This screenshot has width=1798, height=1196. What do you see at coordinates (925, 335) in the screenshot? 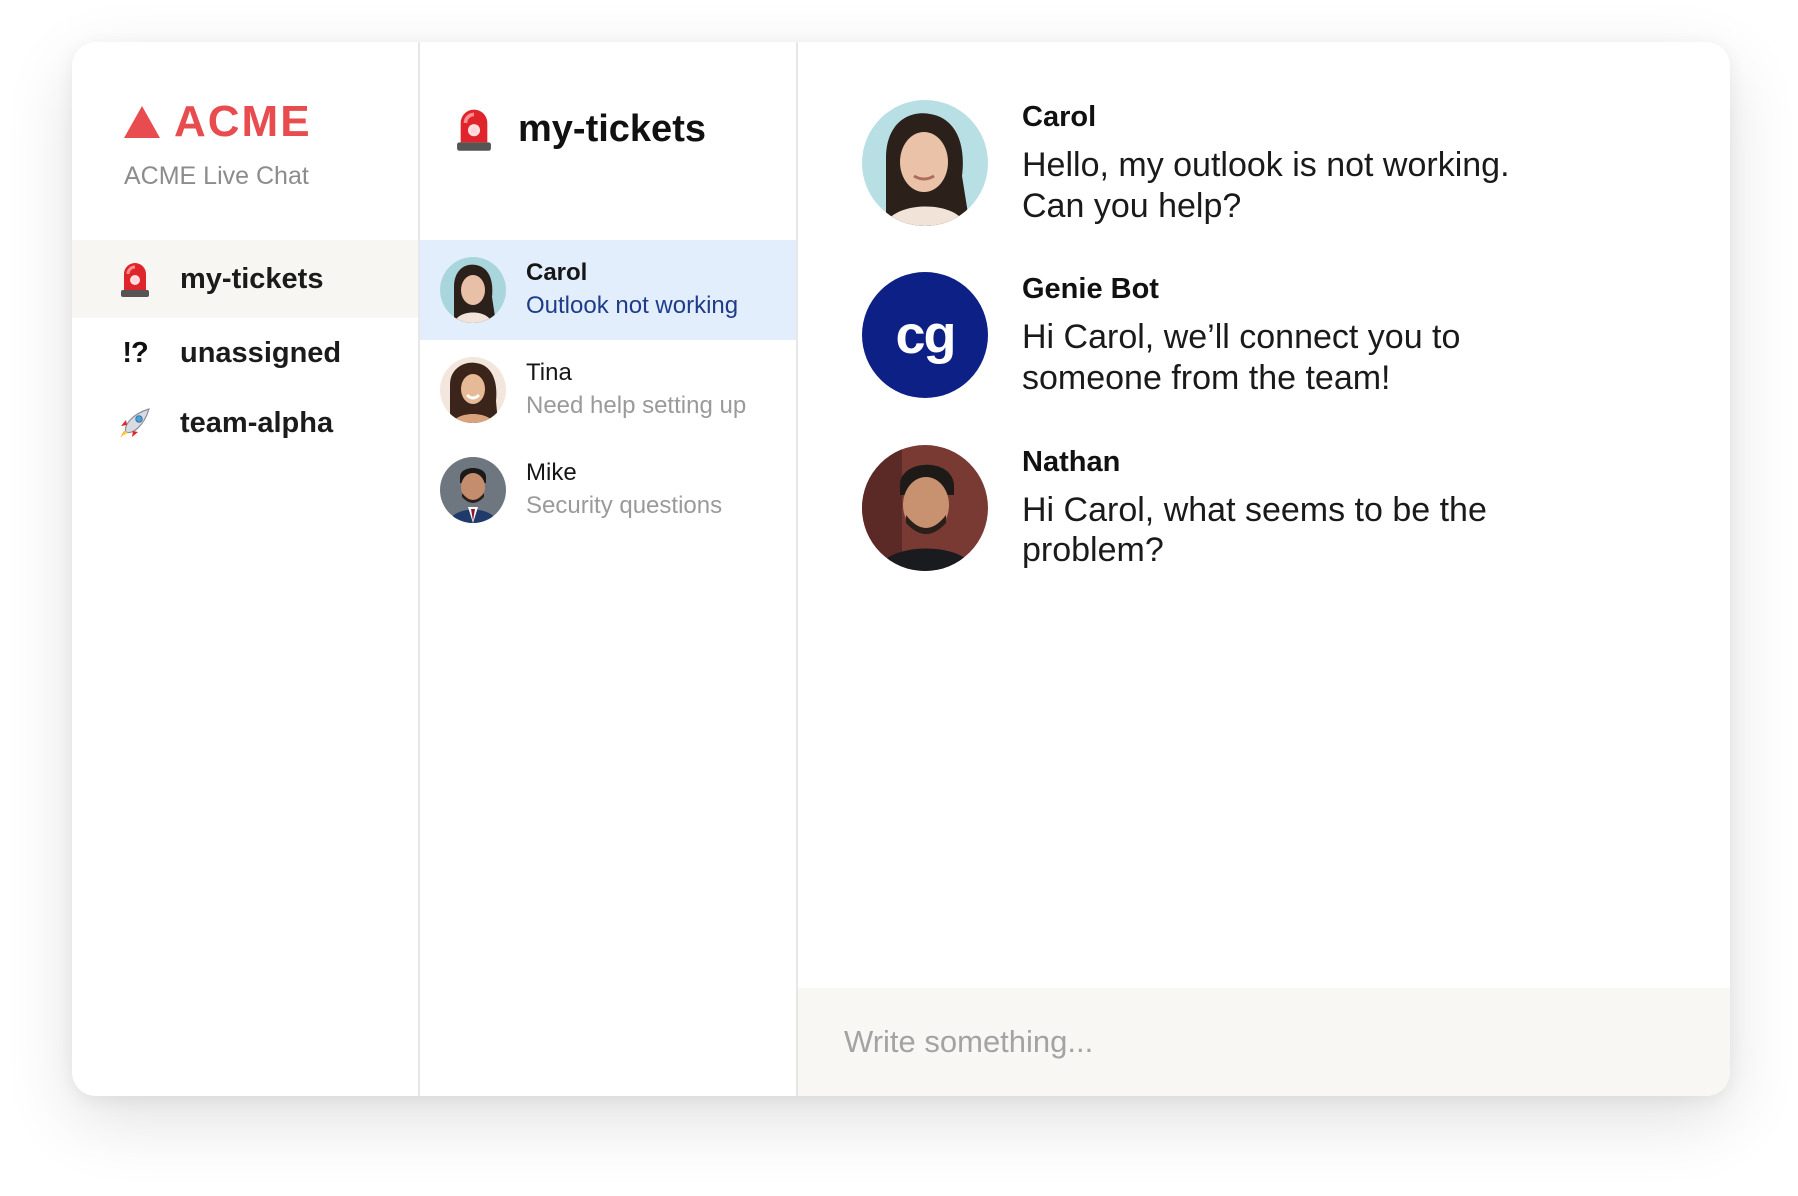
I see `bot-avatar: cg` at bounding box center [925, 335].